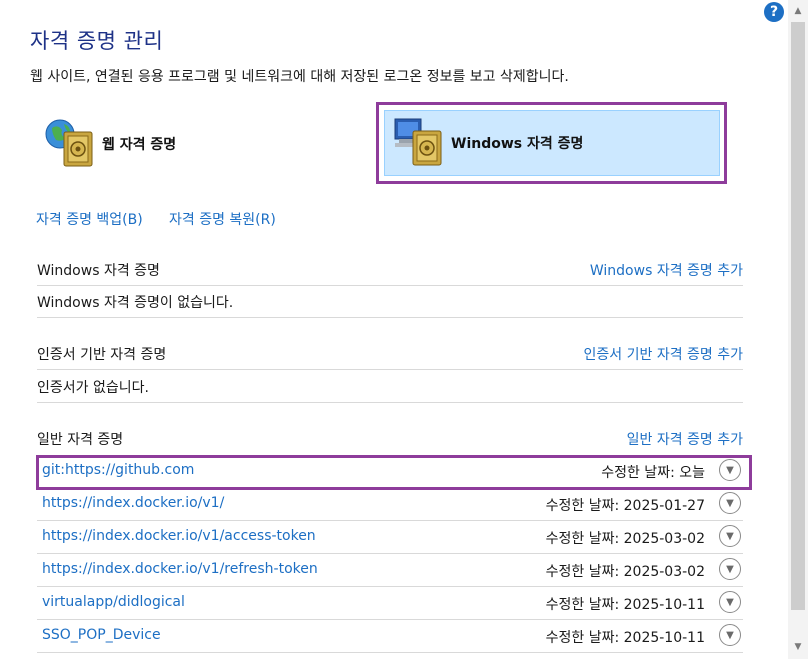 This screenshot has width=808, height=659. Describe the element at coordinates (102, 355) in the screenshot. I see `certificate-credentials-heading: 인증서 기반 자격 증명` at that location.